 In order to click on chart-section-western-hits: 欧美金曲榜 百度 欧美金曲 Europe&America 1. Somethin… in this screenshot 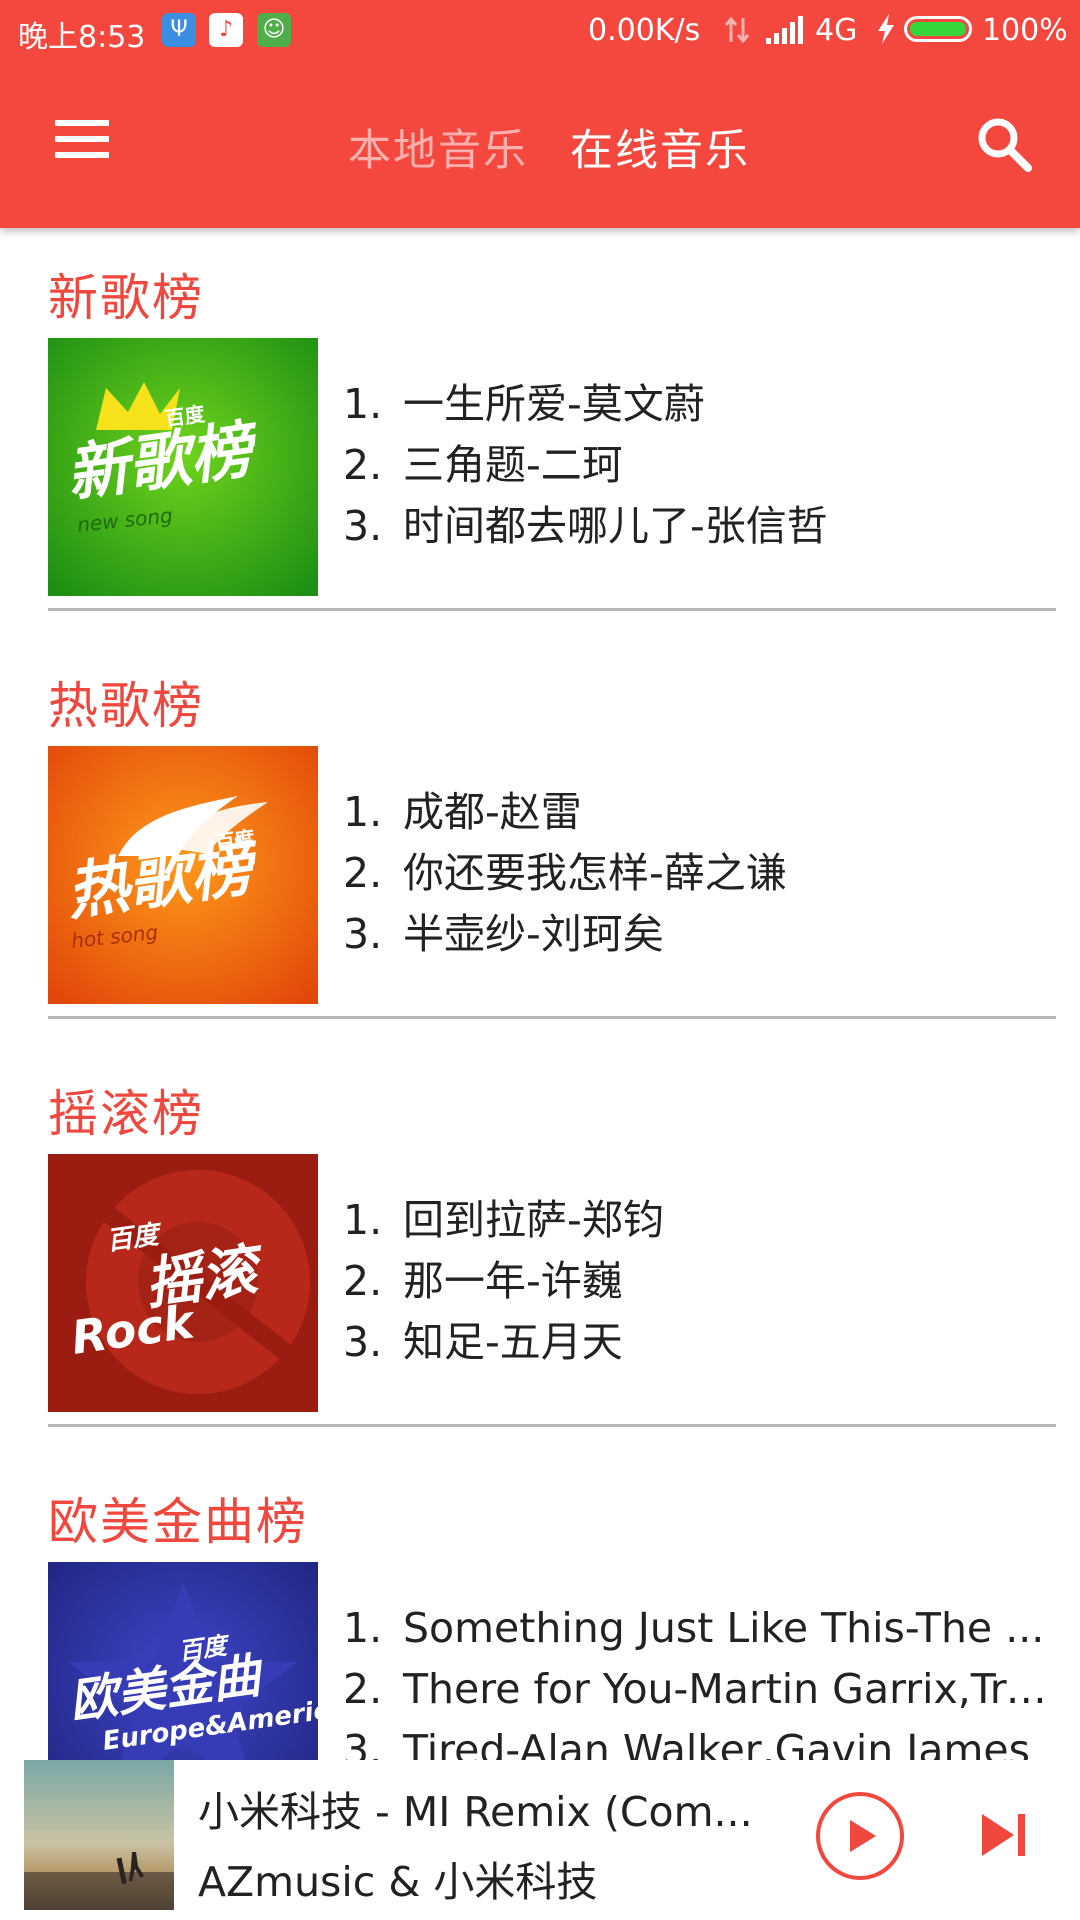, I will do `click(552, 1606)`.